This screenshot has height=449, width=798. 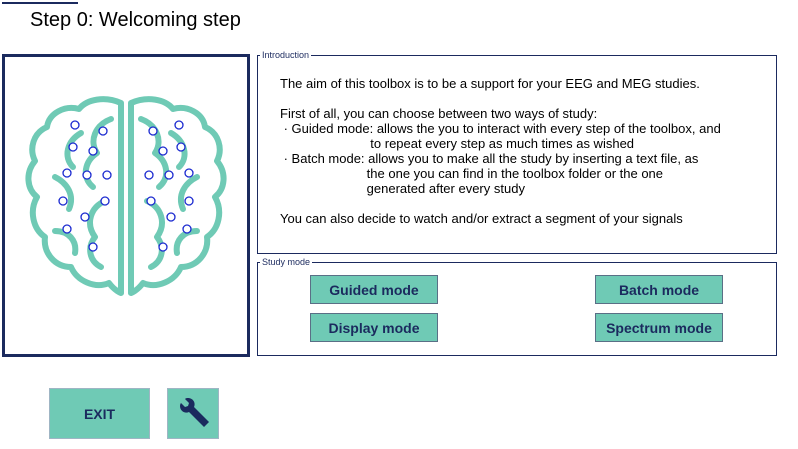 I want to click on wrench-icon, so click(x=194, y=412).